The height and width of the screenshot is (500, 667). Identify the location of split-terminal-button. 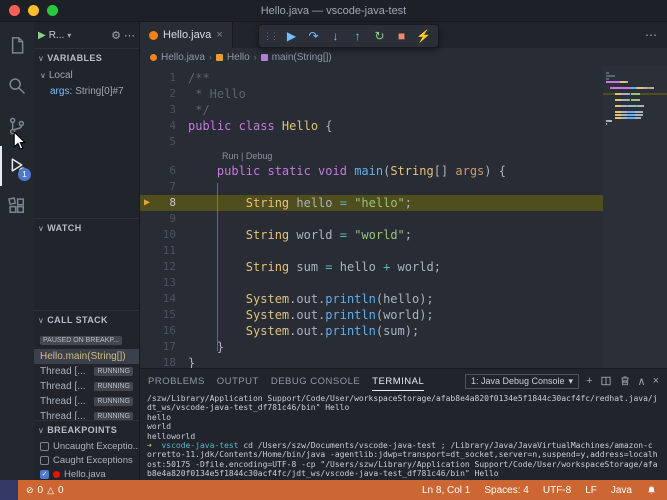
(606, 381).